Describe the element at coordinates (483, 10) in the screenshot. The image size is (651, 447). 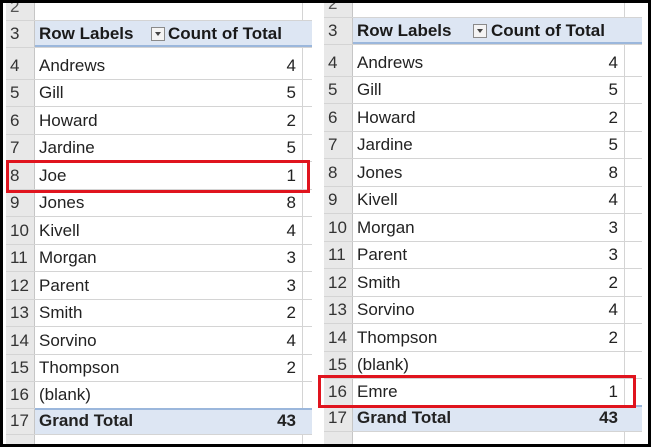
I see `sheet-row: 2` at that location.